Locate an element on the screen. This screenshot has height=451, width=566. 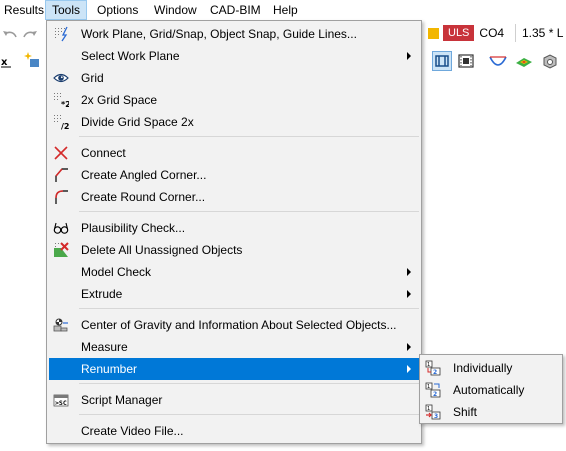
grid-eye-icon is located at coordinates (61, 78).